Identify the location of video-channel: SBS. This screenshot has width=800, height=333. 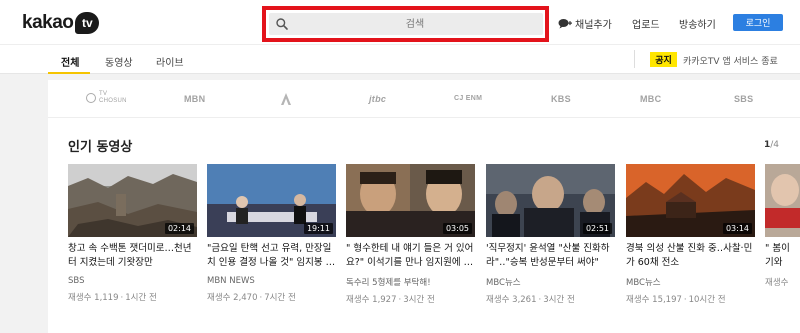
(132, 281).